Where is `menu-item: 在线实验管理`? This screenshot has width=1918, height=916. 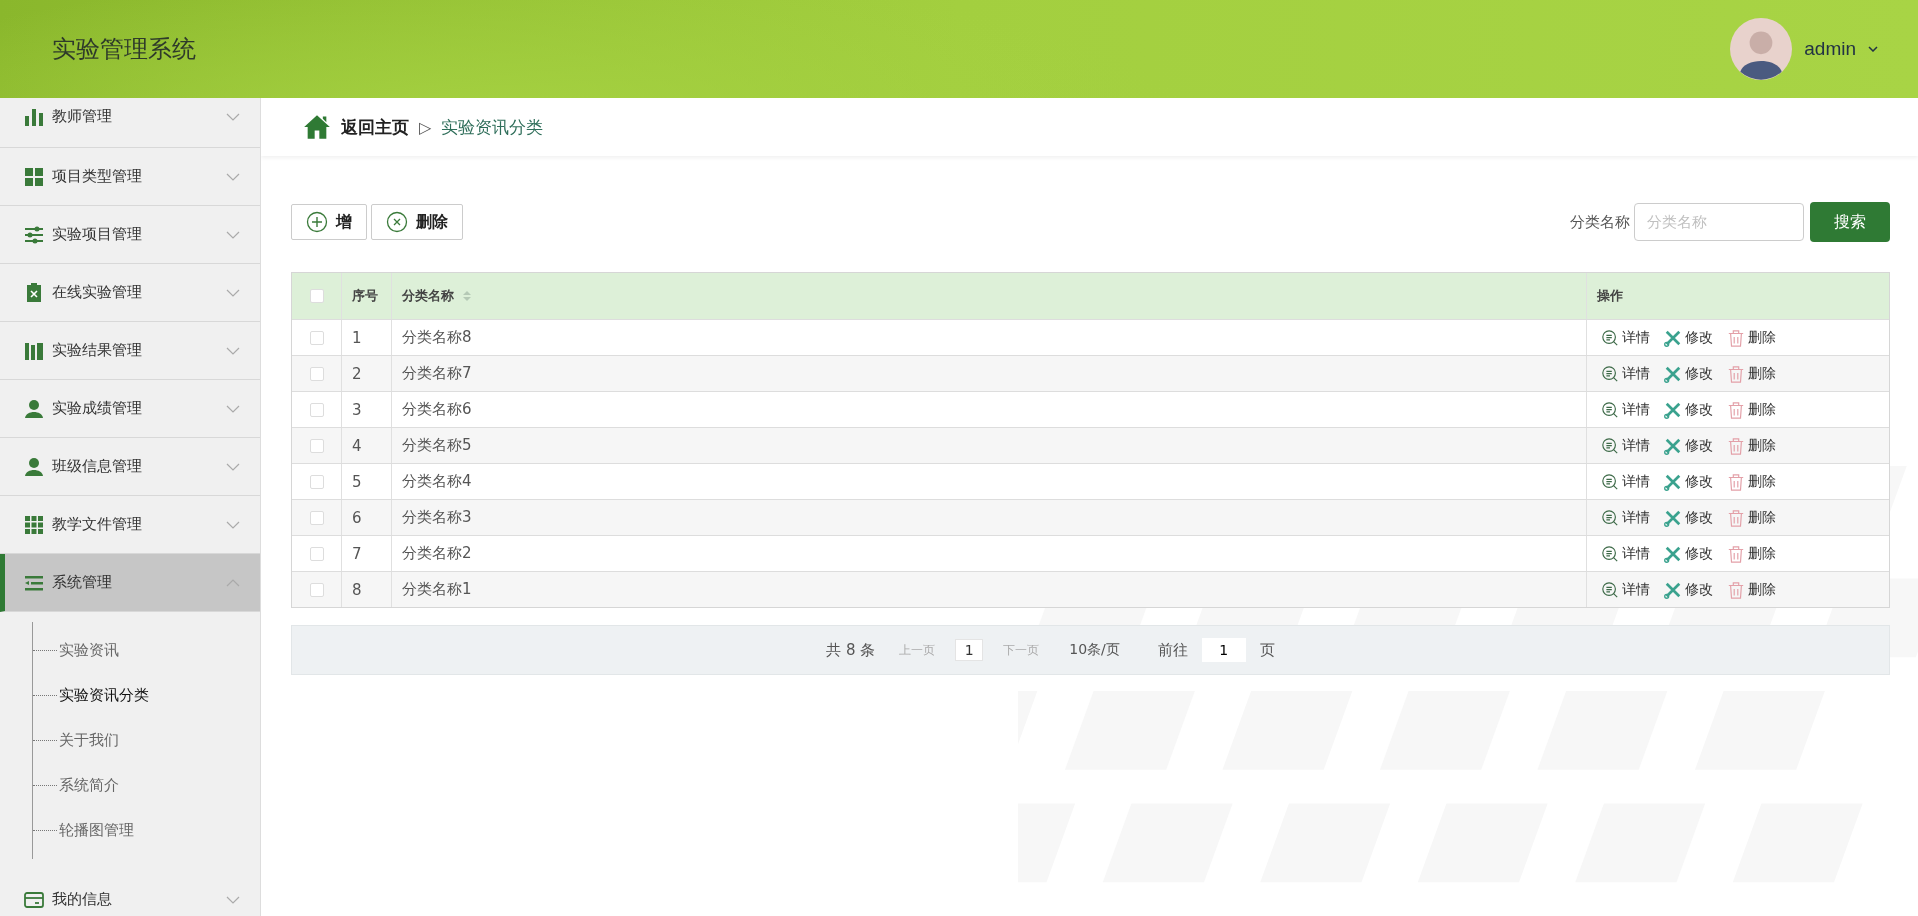 menu-item: 在线实验管理 is located at coordinates (130, 293).